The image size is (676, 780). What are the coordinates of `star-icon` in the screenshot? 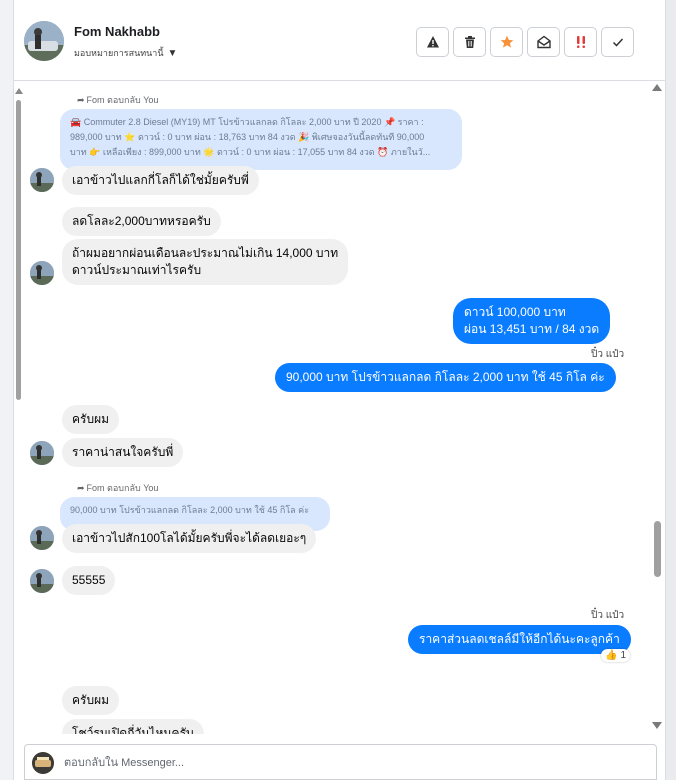 It's located at (506, 41).